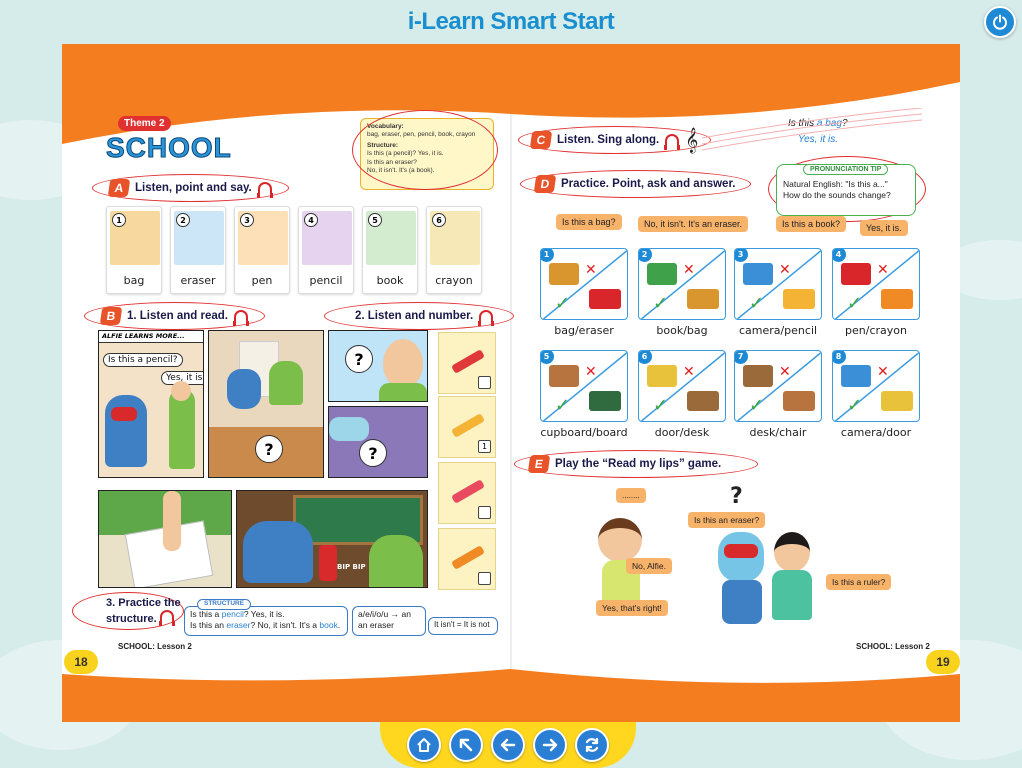 The image size is (1022, 768). I want to click on section-a-heading: A Listen, point and say., so click(190, 188).